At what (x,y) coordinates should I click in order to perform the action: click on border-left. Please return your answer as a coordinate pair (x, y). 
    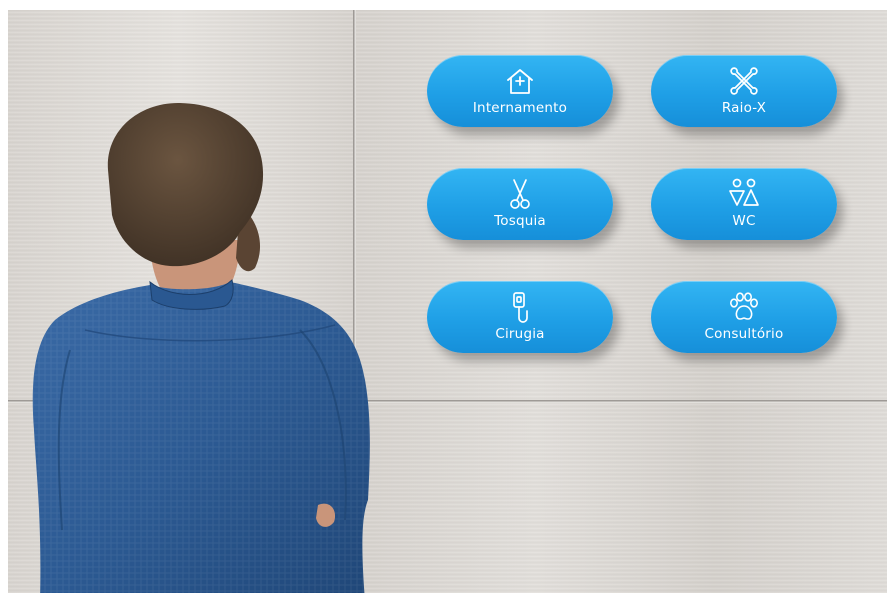
    Looking at the image, I should click on (4, 300).